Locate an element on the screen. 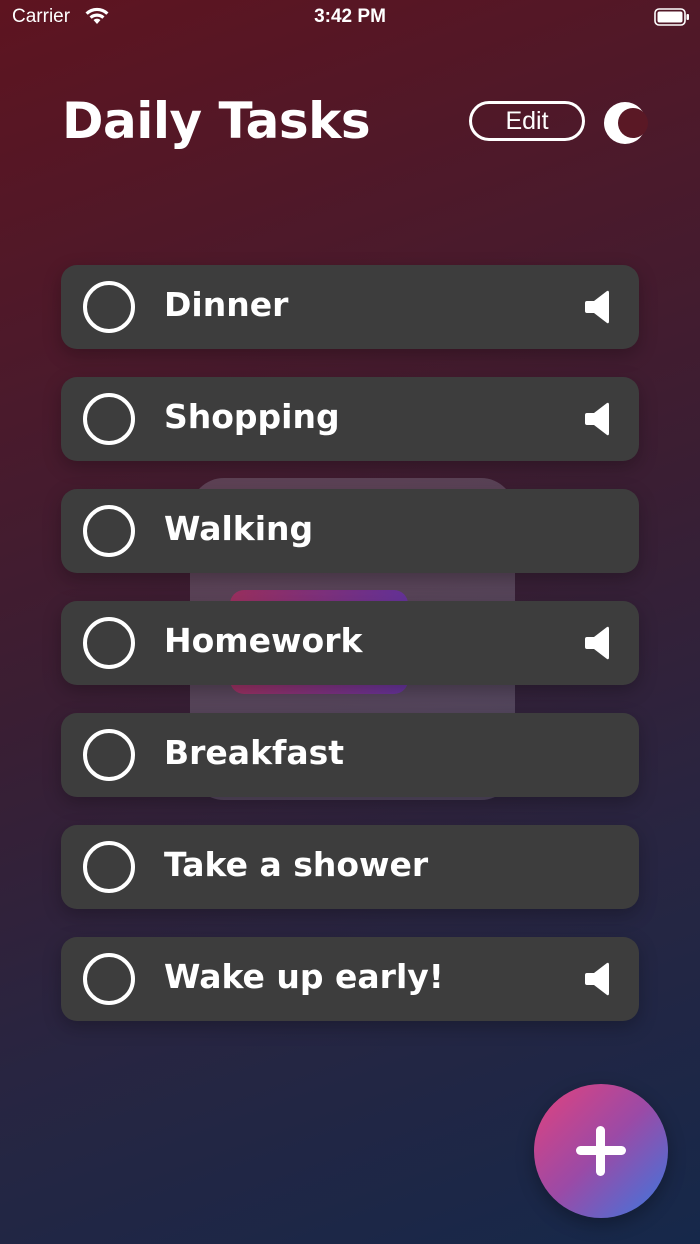  moon-icon is located at coordinates (633, 123).